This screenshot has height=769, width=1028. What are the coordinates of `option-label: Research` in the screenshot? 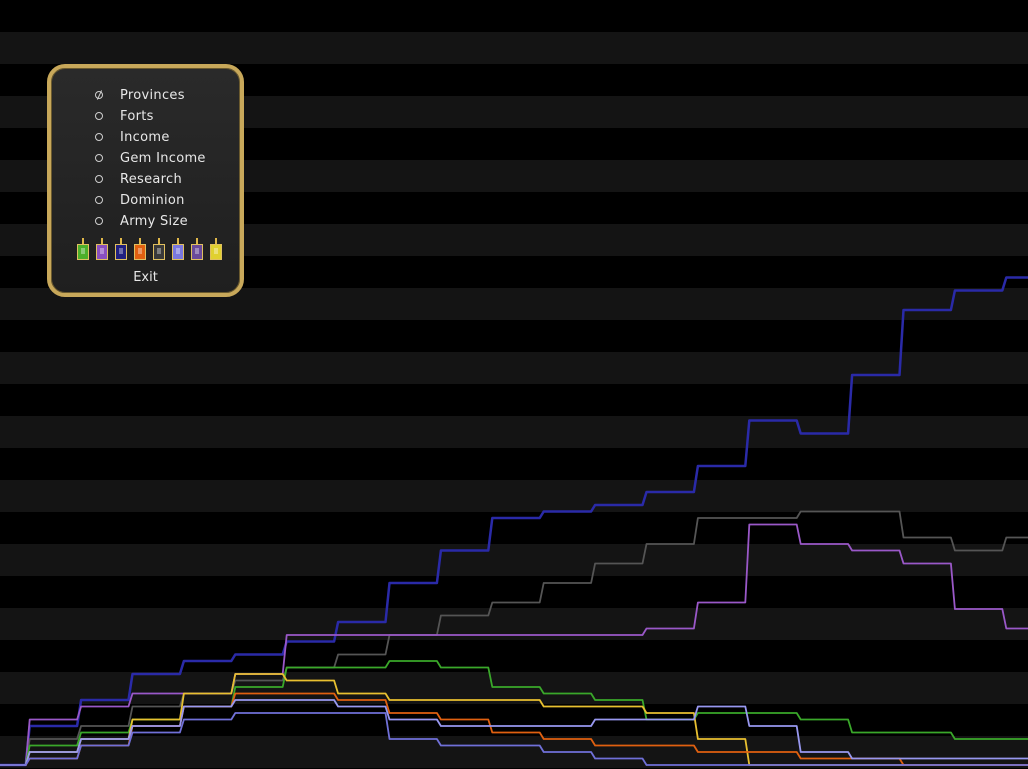 It's located at (151, 179).